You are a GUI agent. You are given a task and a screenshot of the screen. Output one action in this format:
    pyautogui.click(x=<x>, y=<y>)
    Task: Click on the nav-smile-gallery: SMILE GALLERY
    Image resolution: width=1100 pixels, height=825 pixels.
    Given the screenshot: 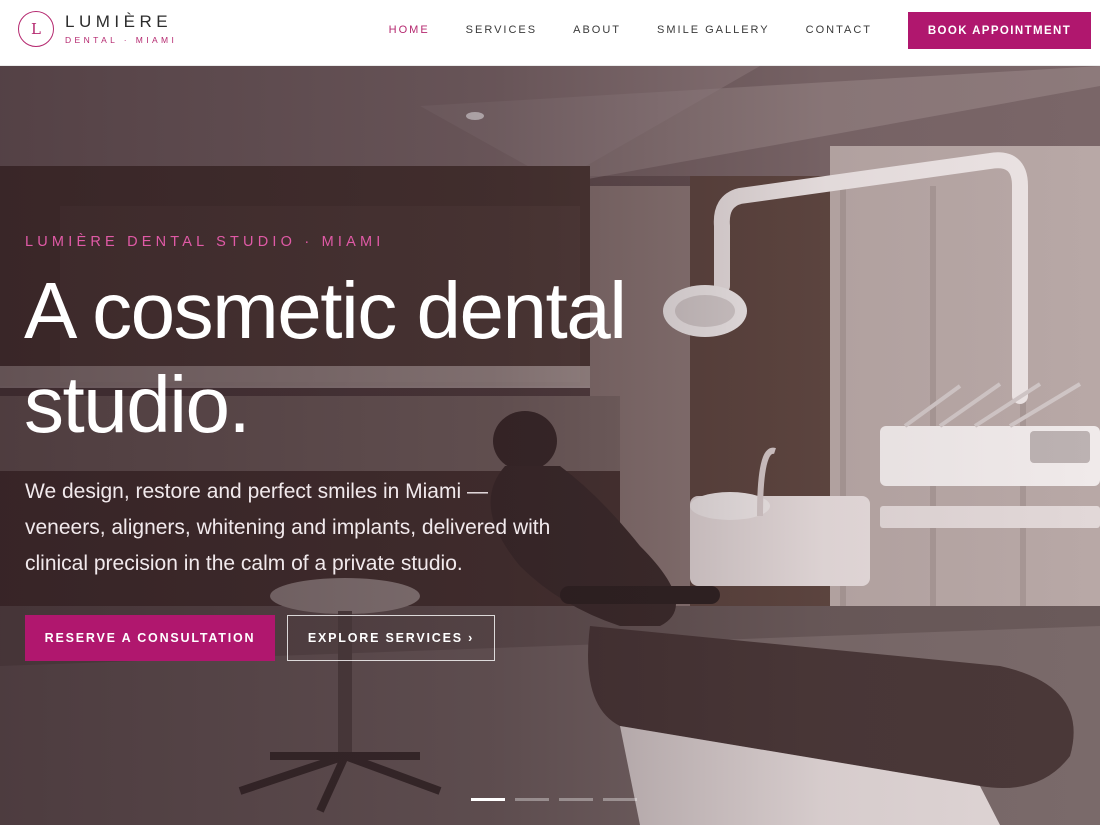 What is the action you would take?
    pyautogui.click(x=713, y=30)
    